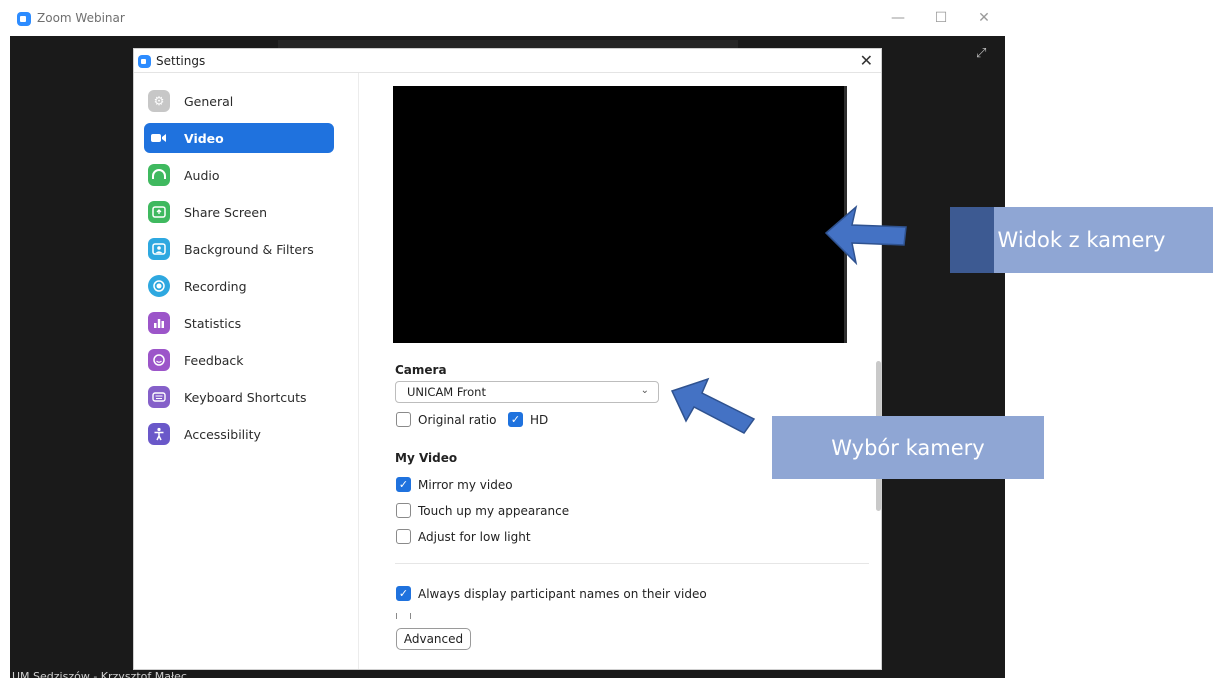 The image size is (1213, 678). I want to click on minimize-button: —, so click(898, 18).